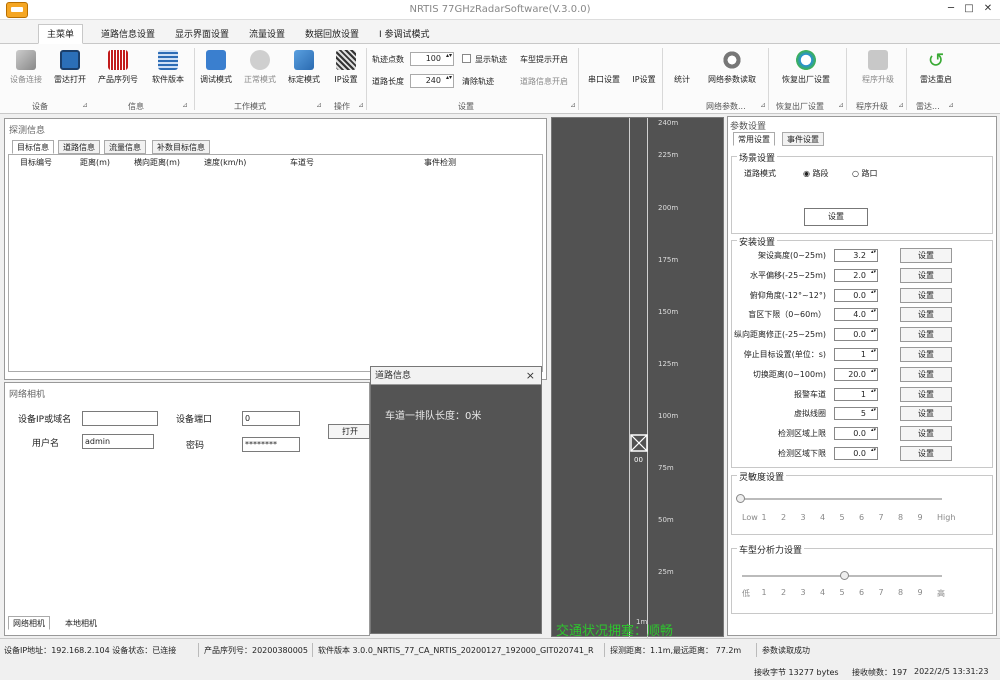 This screenshot has width=1000, height=680. I want to click on calibration-icon, so click(304, 60).